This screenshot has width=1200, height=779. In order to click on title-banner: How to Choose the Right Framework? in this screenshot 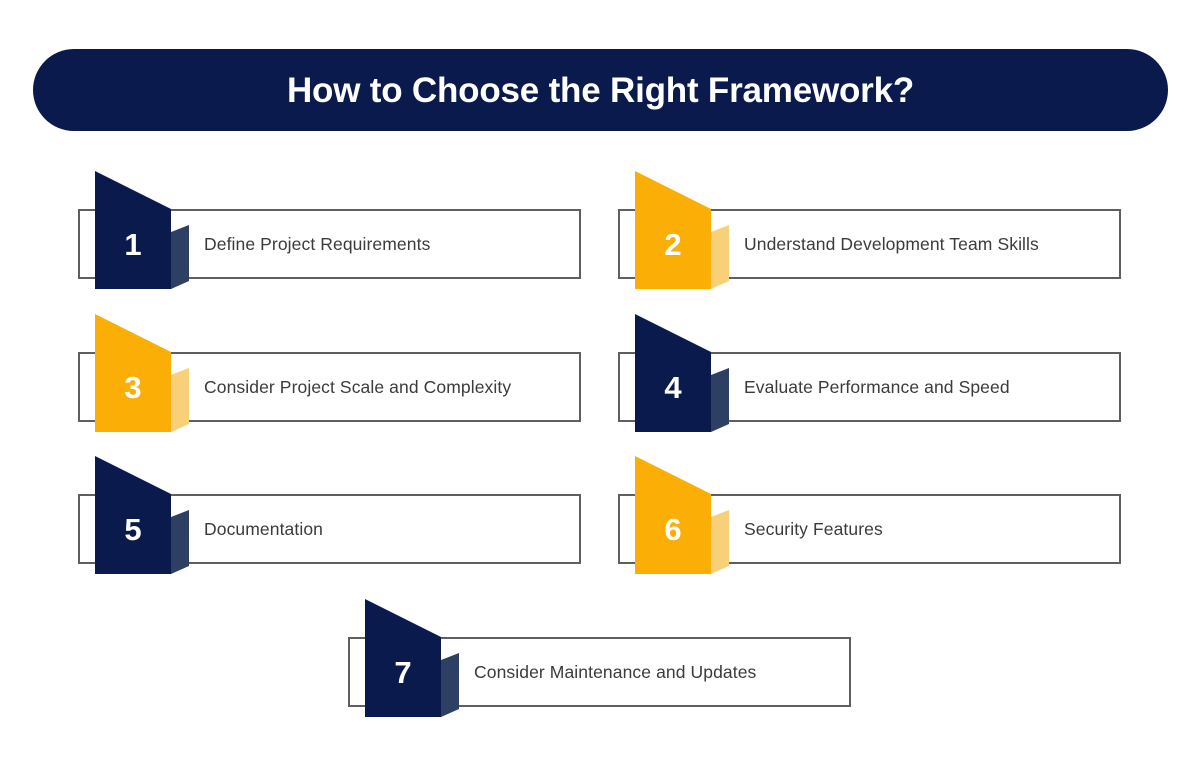, I will do `click(600, 90)`.